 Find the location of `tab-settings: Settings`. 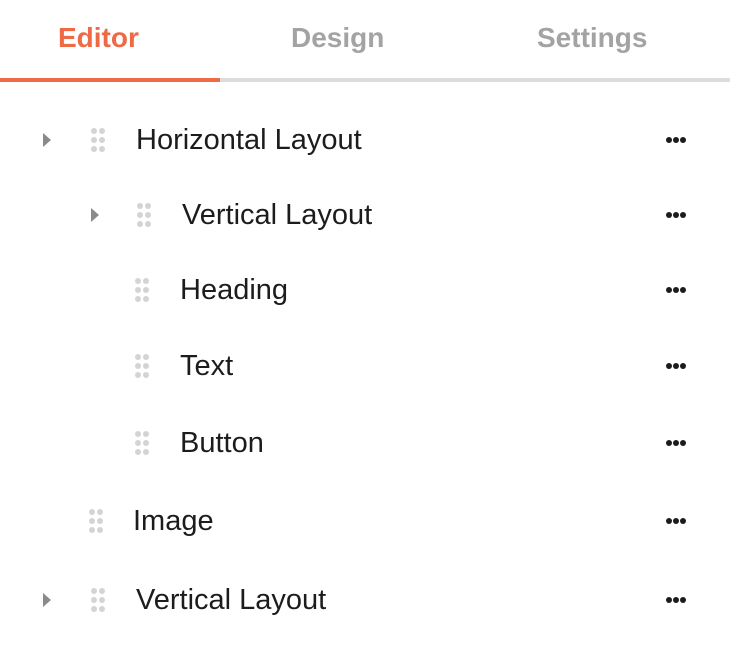

tab-settings: Settings is located at coordinates (592, 38).